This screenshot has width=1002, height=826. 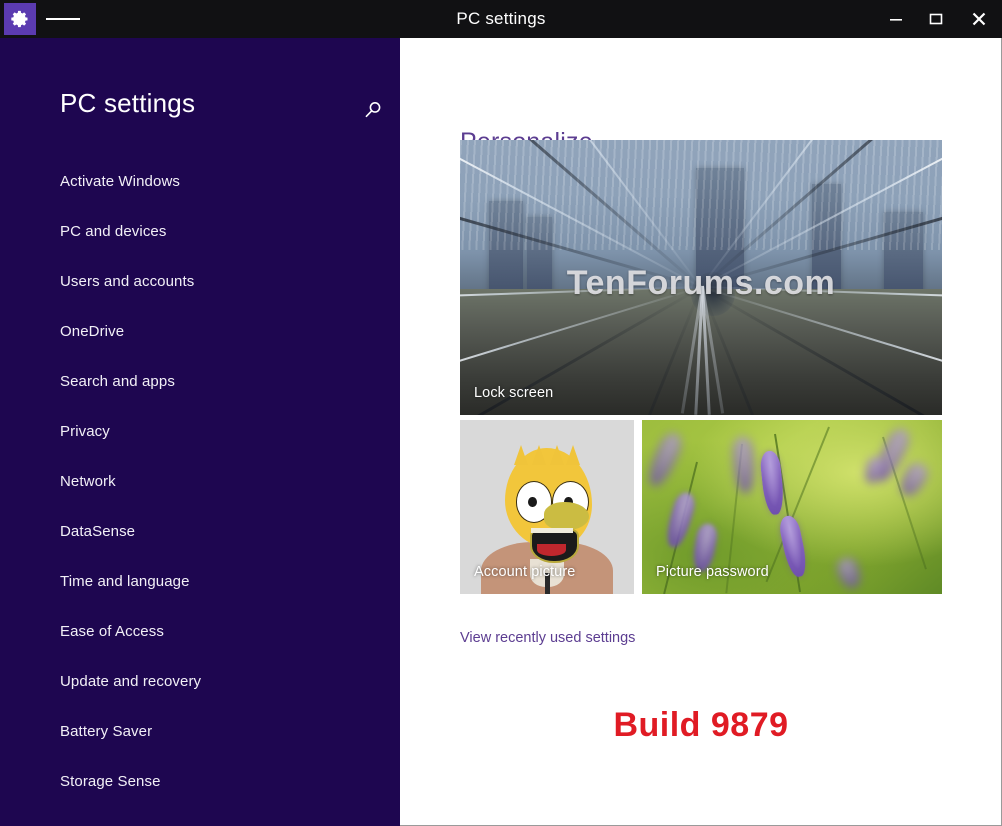 I want to click on search-icon, so click(x=373, y=110).